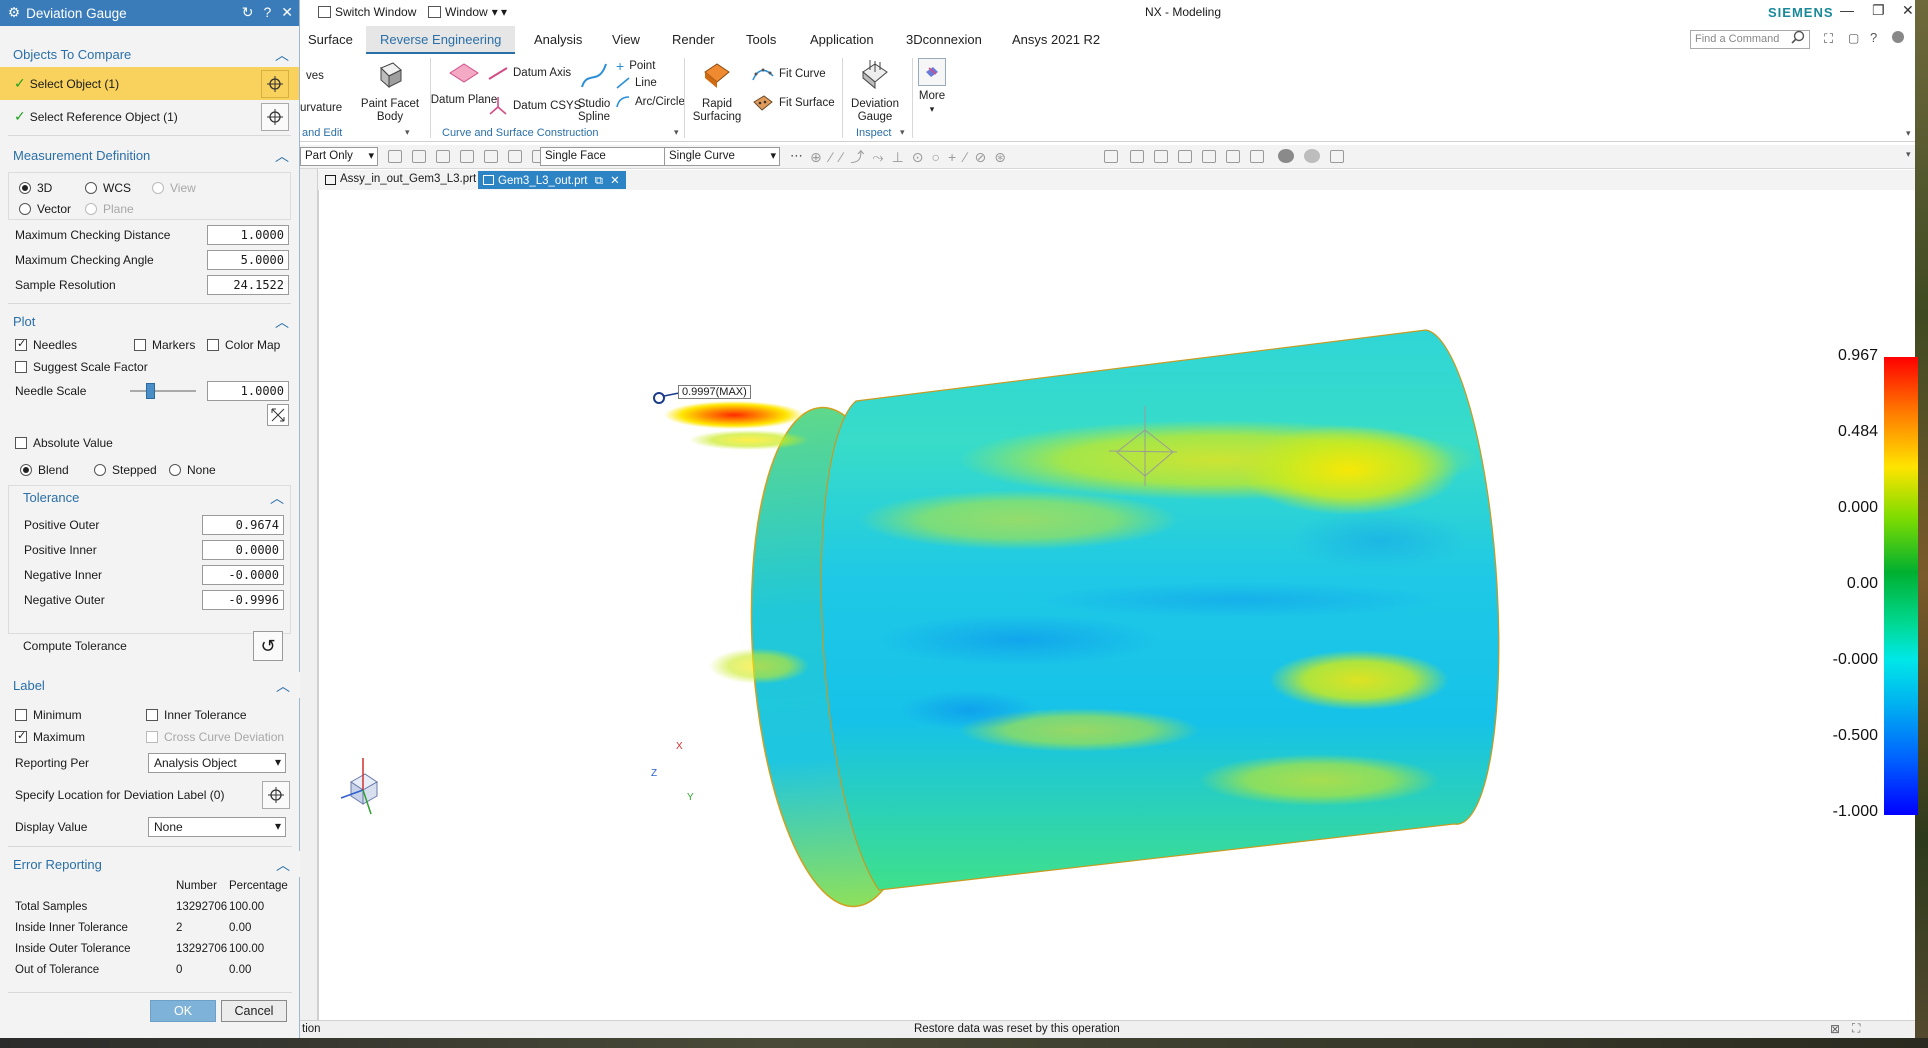 This screenshot has width=1928, height=1048. I want to click on user-icon, so click(1898, 37).